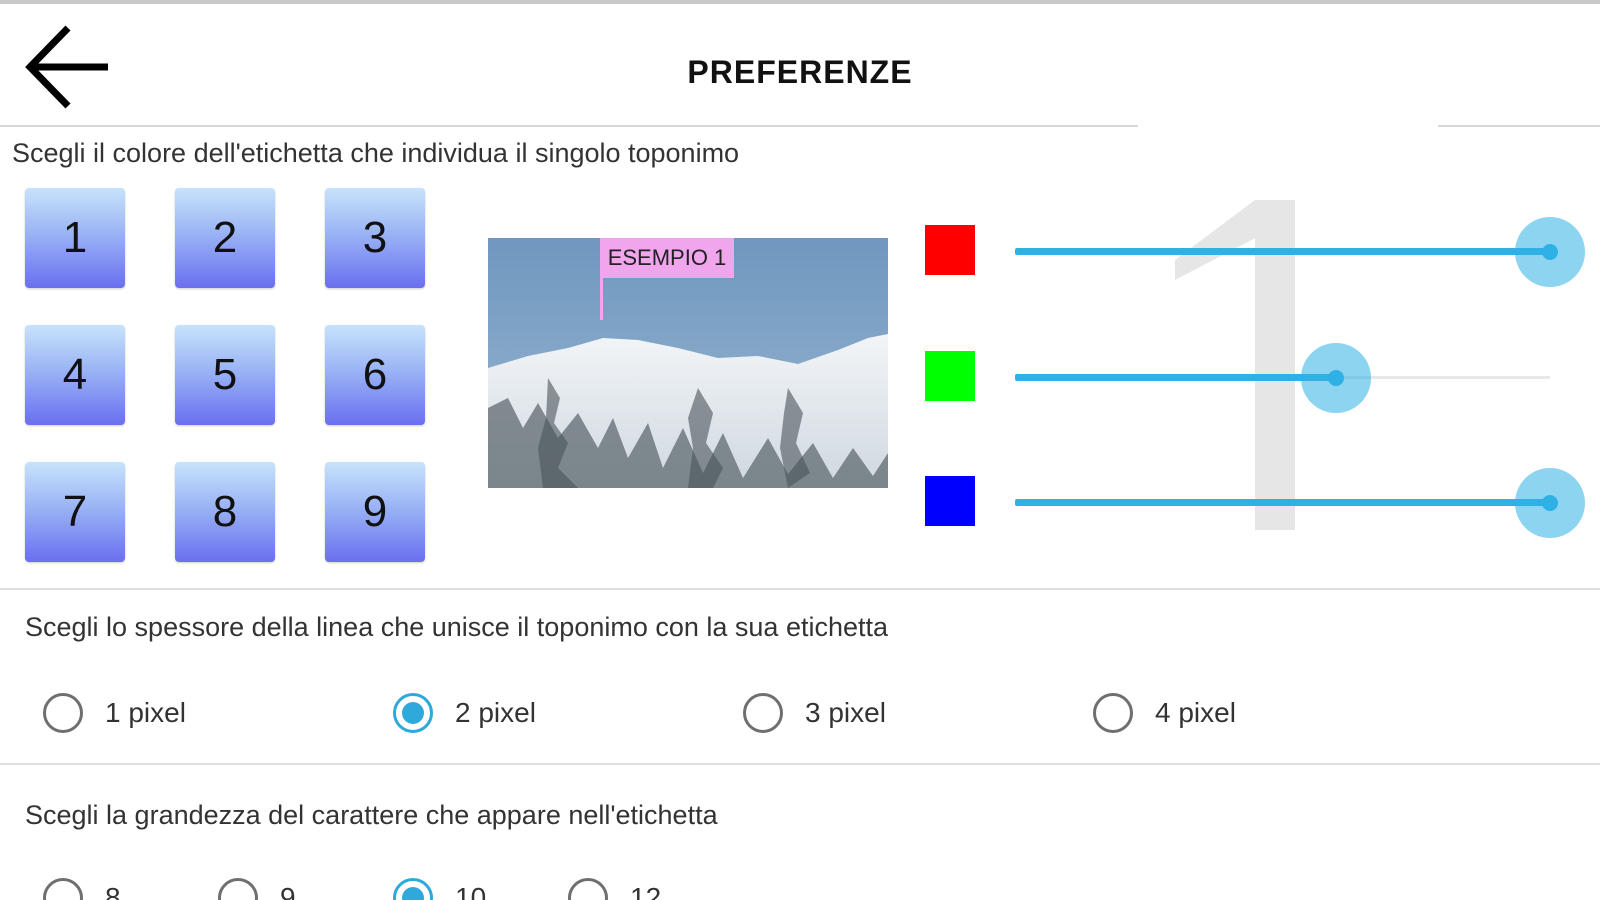  I want to click on example-label: ESEMPIO 1, so click(667, 258).